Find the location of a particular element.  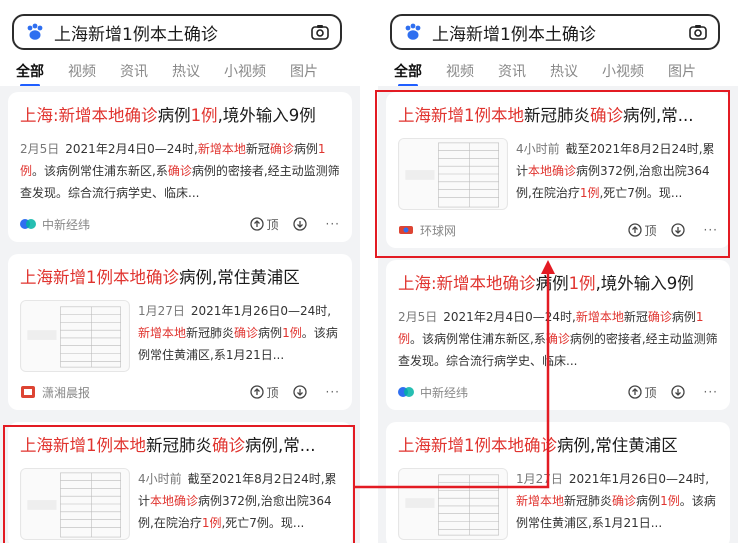

title-highlight: 上海新增1例本地确诊 is located at coordinates (99, 277).